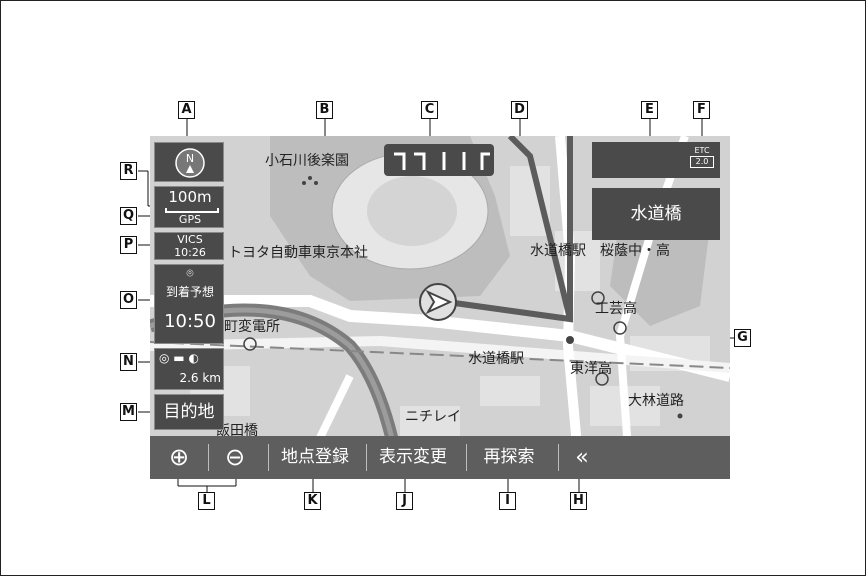 The image size is (866, 576). I want to click on callout-q: Q, so click(128, 216).